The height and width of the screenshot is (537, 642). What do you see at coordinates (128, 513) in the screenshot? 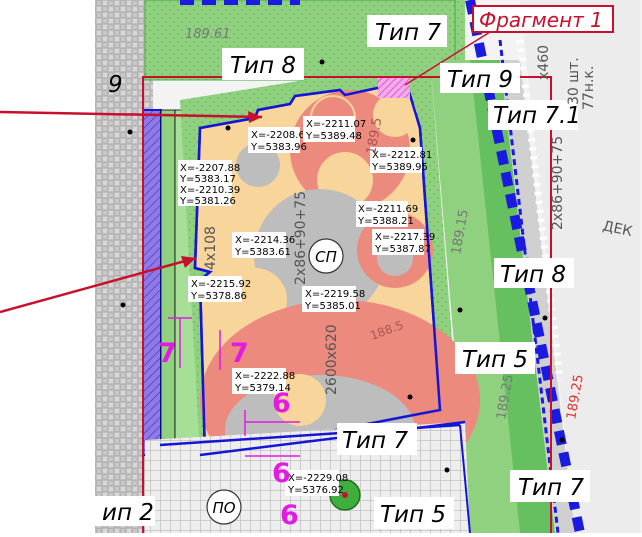
I see `type-label: ип 2` at bounding box center [128, 513].